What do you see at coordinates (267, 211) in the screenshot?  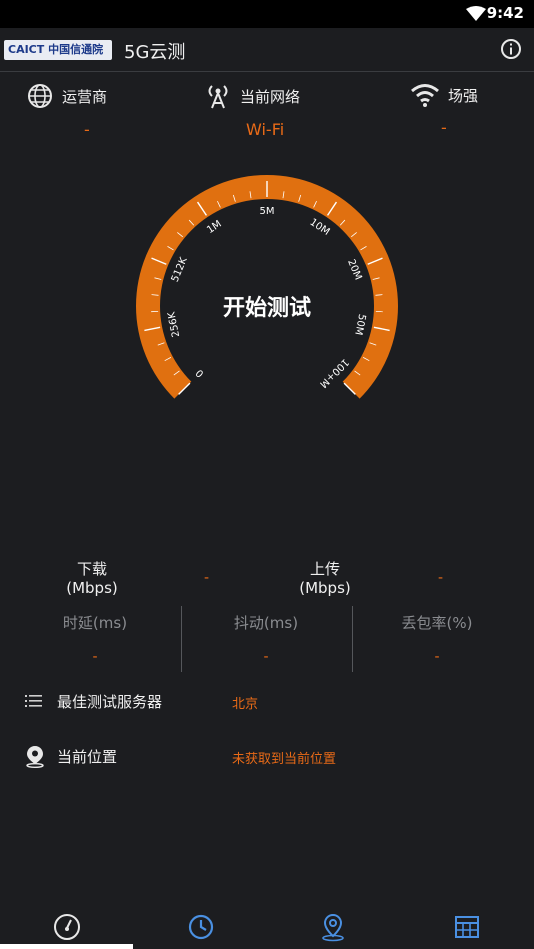 I see `gauge-tick-label: 5M` at bounding box center [267, 211].